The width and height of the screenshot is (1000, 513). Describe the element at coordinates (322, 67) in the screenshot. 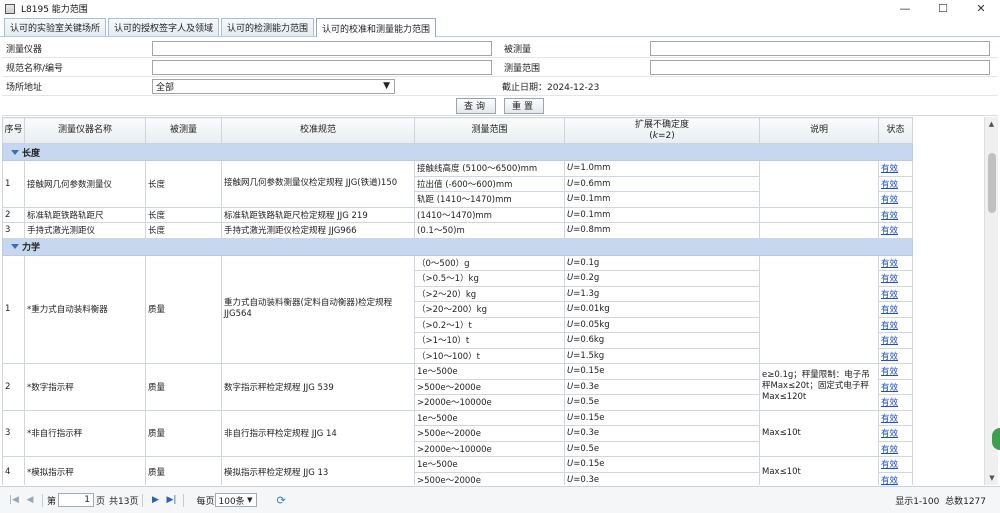

I see `spec-input` at that location.